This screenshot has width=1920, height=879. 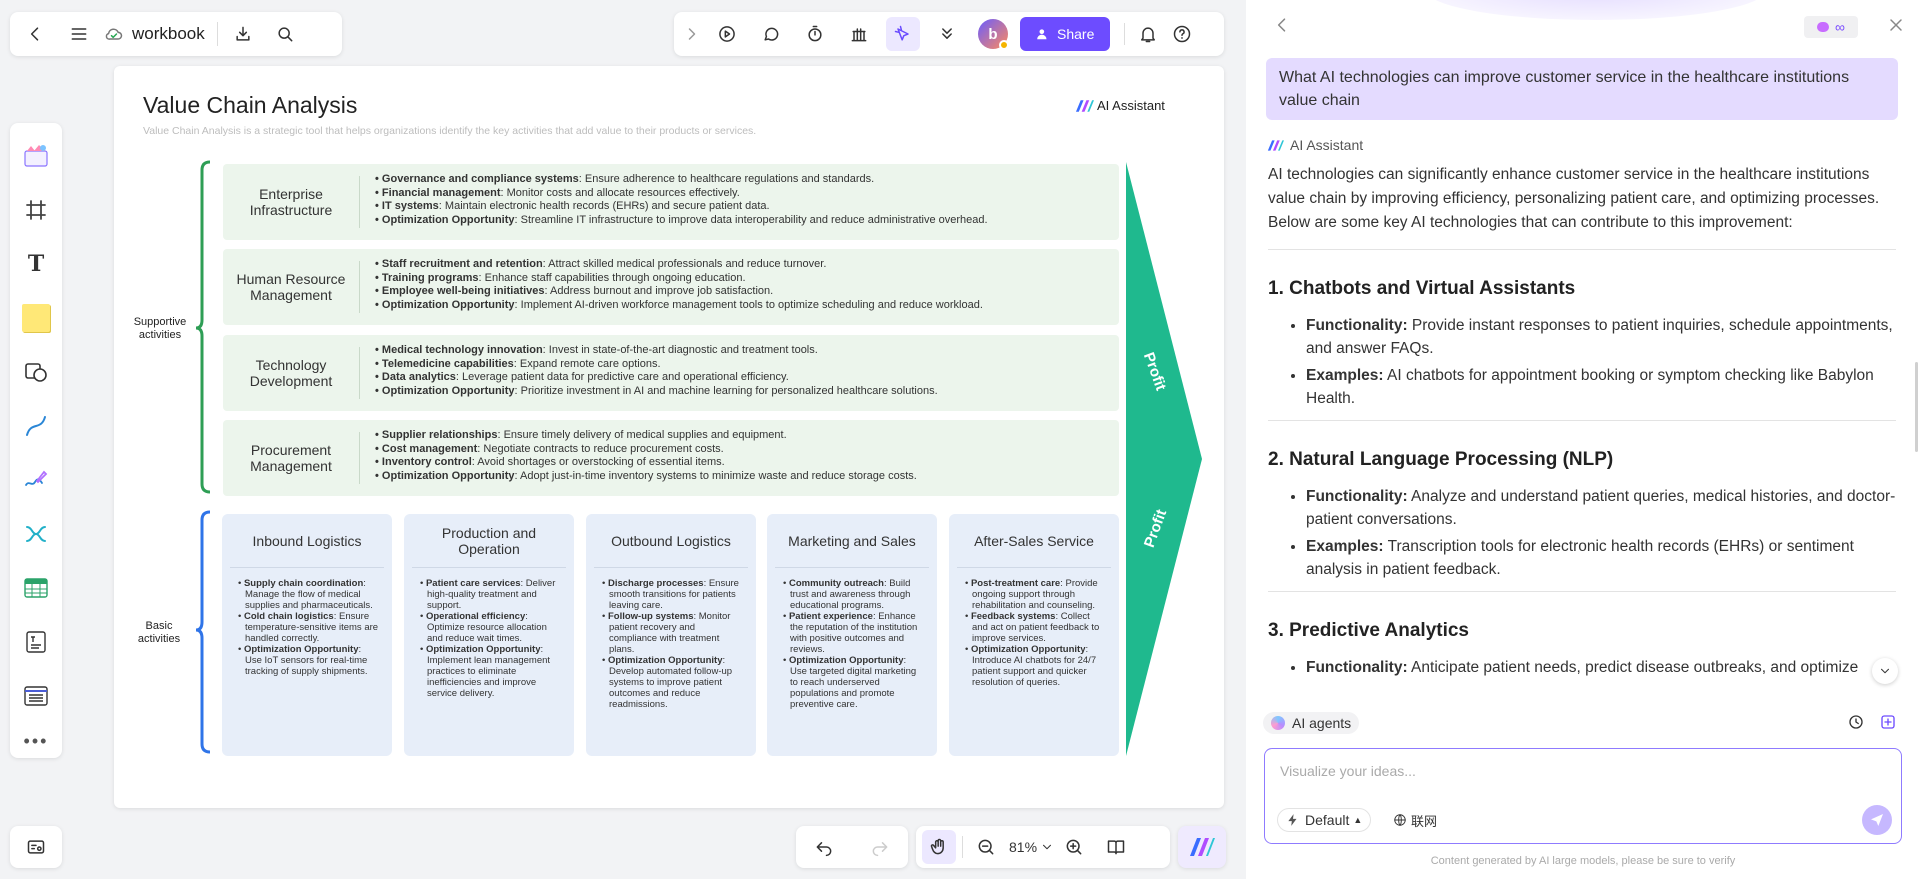 I want to click on shape-icon, so click(x=36, y=372).